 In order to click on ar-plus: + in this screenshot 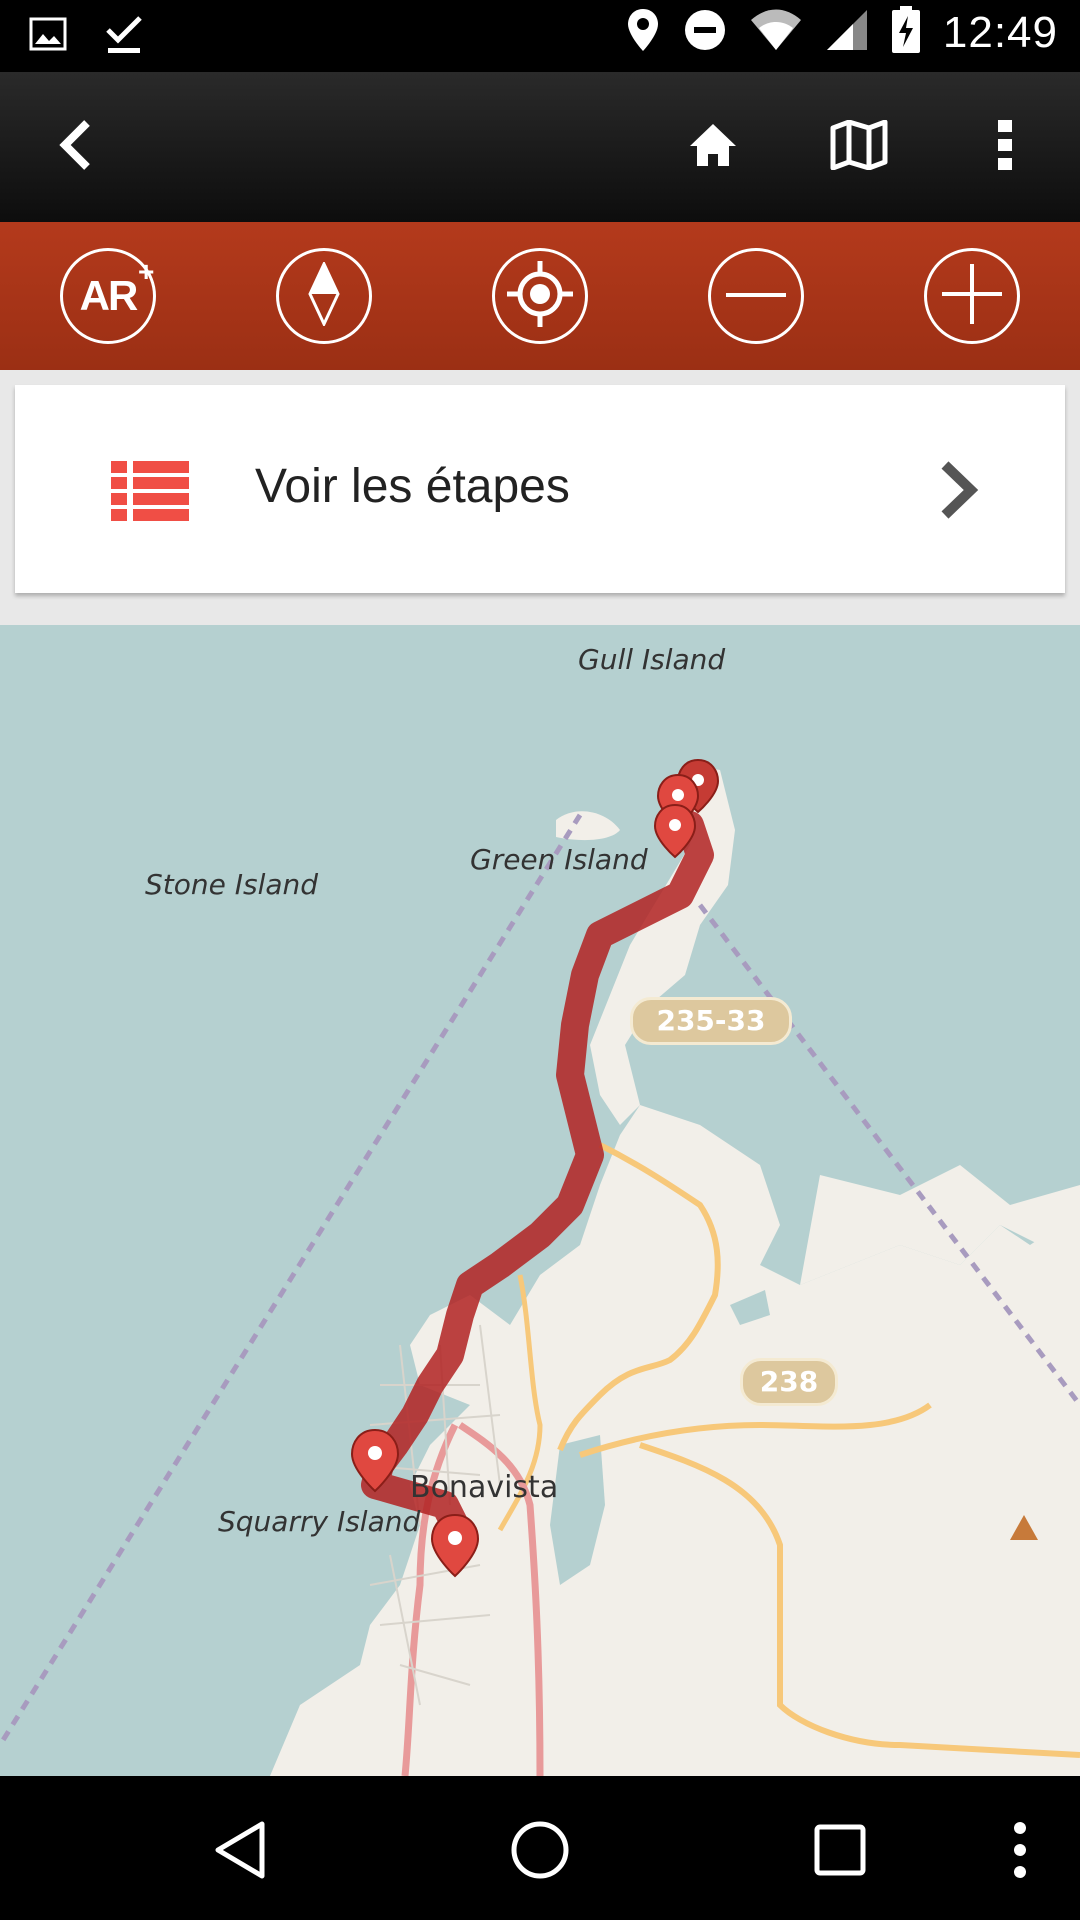, I will do `click(145, 271)`.